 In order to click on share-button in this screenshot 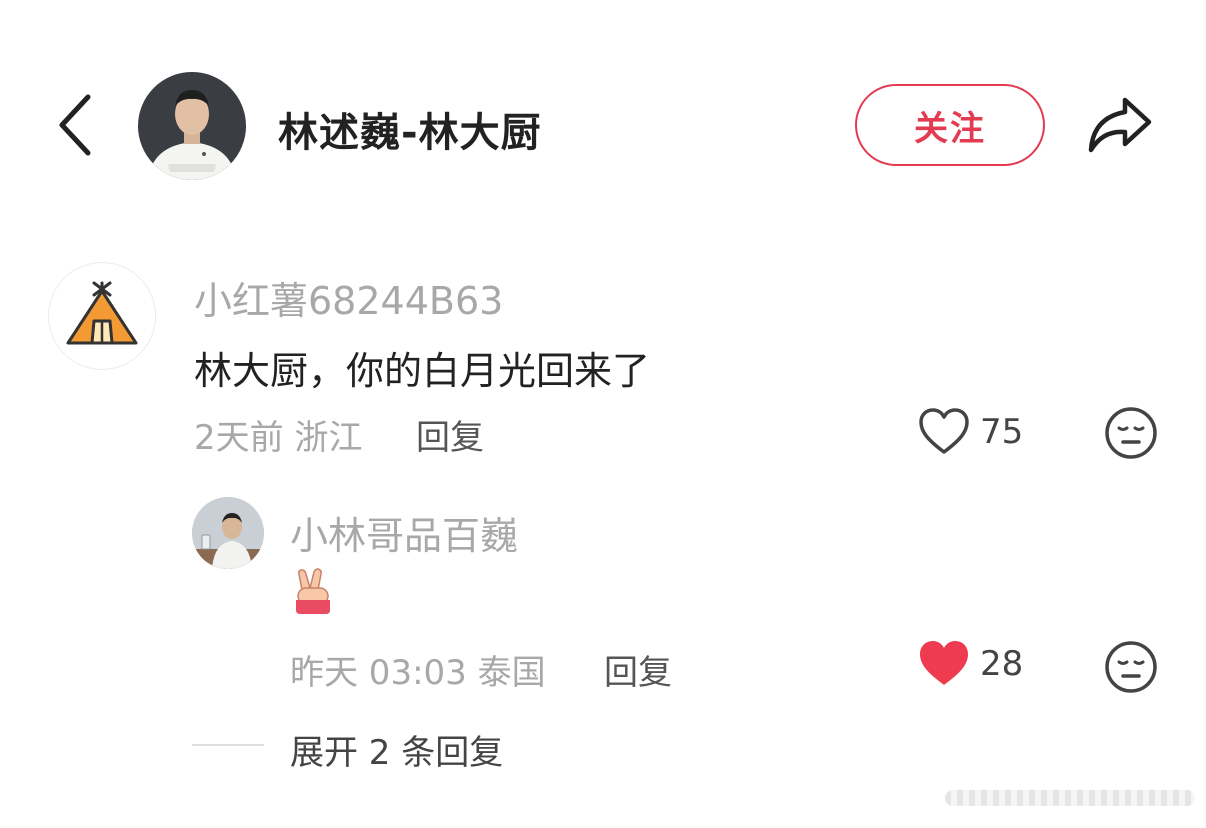, I will do `click(1120, 125)`.